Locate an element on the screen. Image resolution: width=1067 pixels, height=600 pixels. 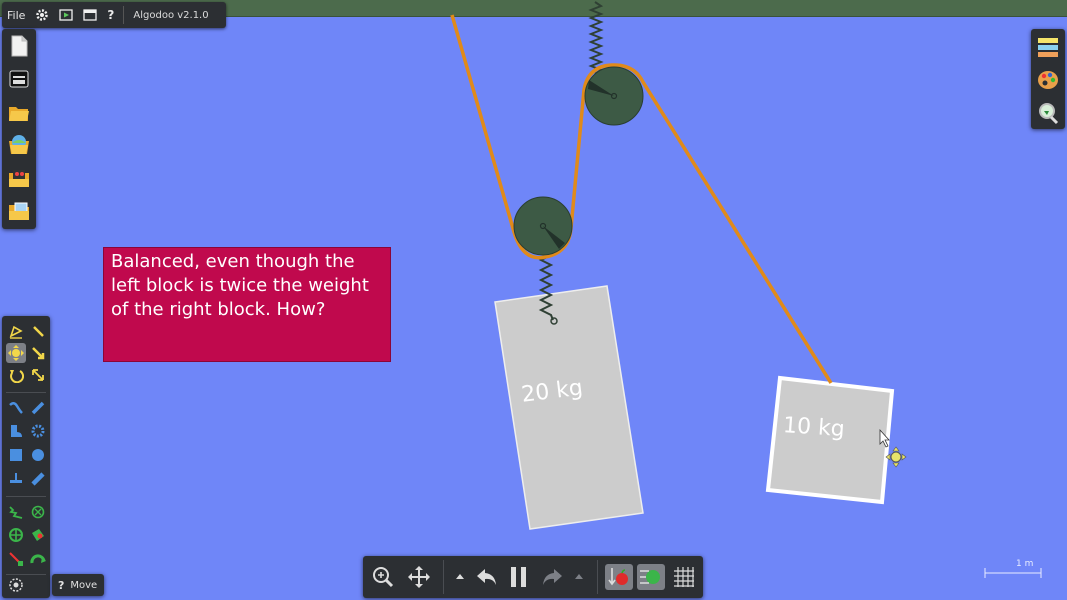
move-icon is located at coordinates (16, 353).